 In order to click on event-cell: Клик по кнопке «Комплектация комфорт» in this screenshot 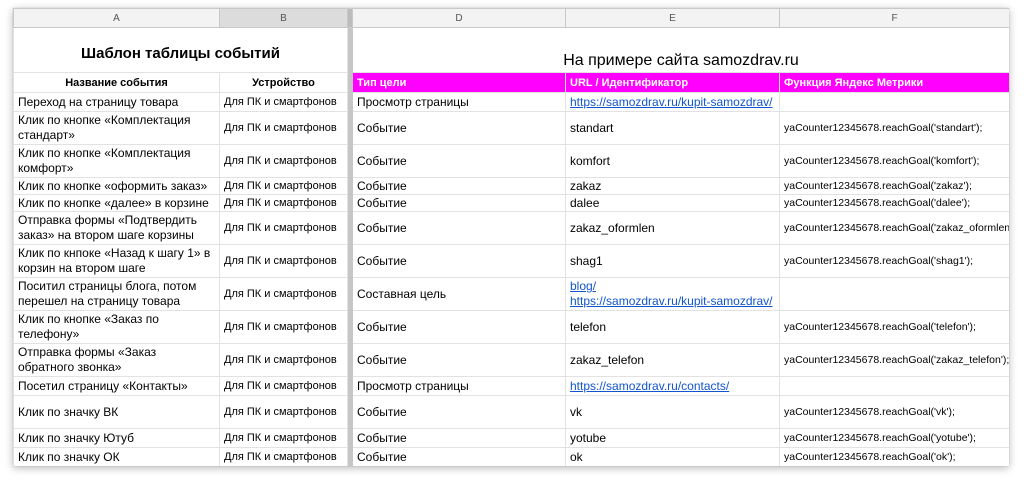, I will do `click(116, 161)`.